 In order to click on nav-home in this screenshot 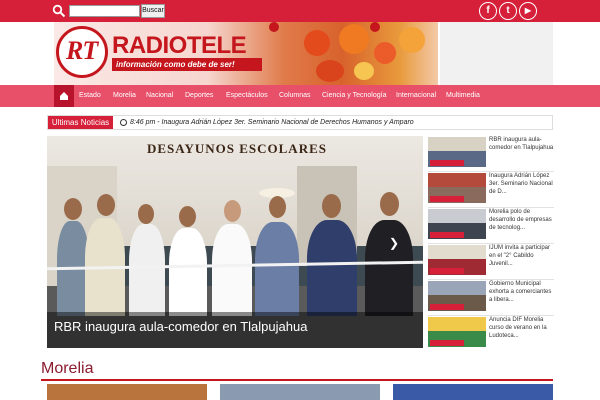, I will do `click(64, 96)`.